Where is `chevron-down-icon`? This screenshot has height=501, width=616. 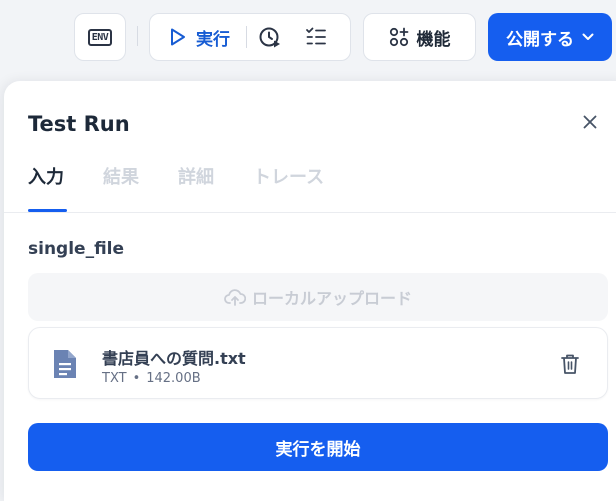 chevron-down-icon is located at coordinates (588, 36).